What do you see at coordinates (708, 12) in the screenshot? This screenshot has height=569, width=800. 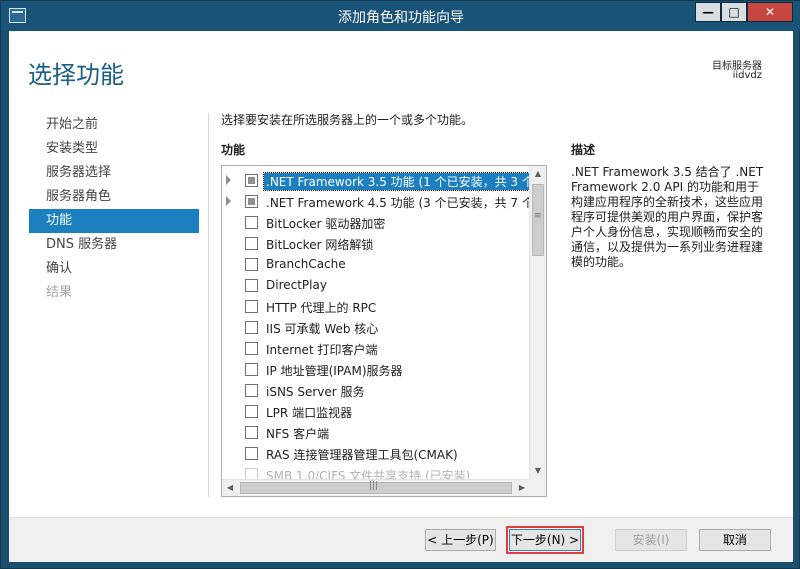 I see `minimize-button: —` at bounding box center [708, 12].